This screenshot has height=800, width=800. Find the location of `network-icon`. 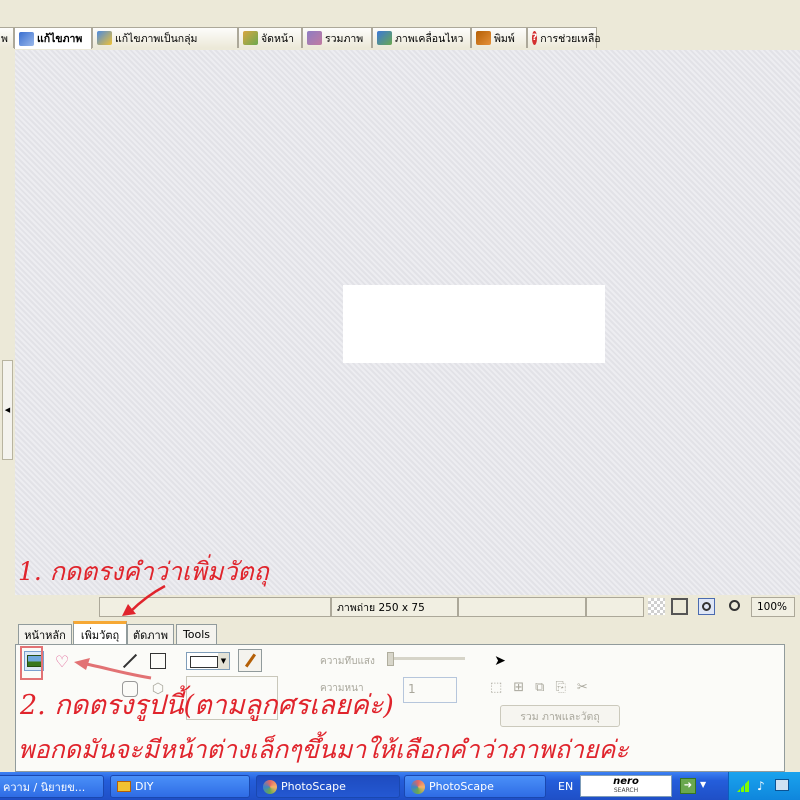

network-icon is located at coordinates (782, 785).